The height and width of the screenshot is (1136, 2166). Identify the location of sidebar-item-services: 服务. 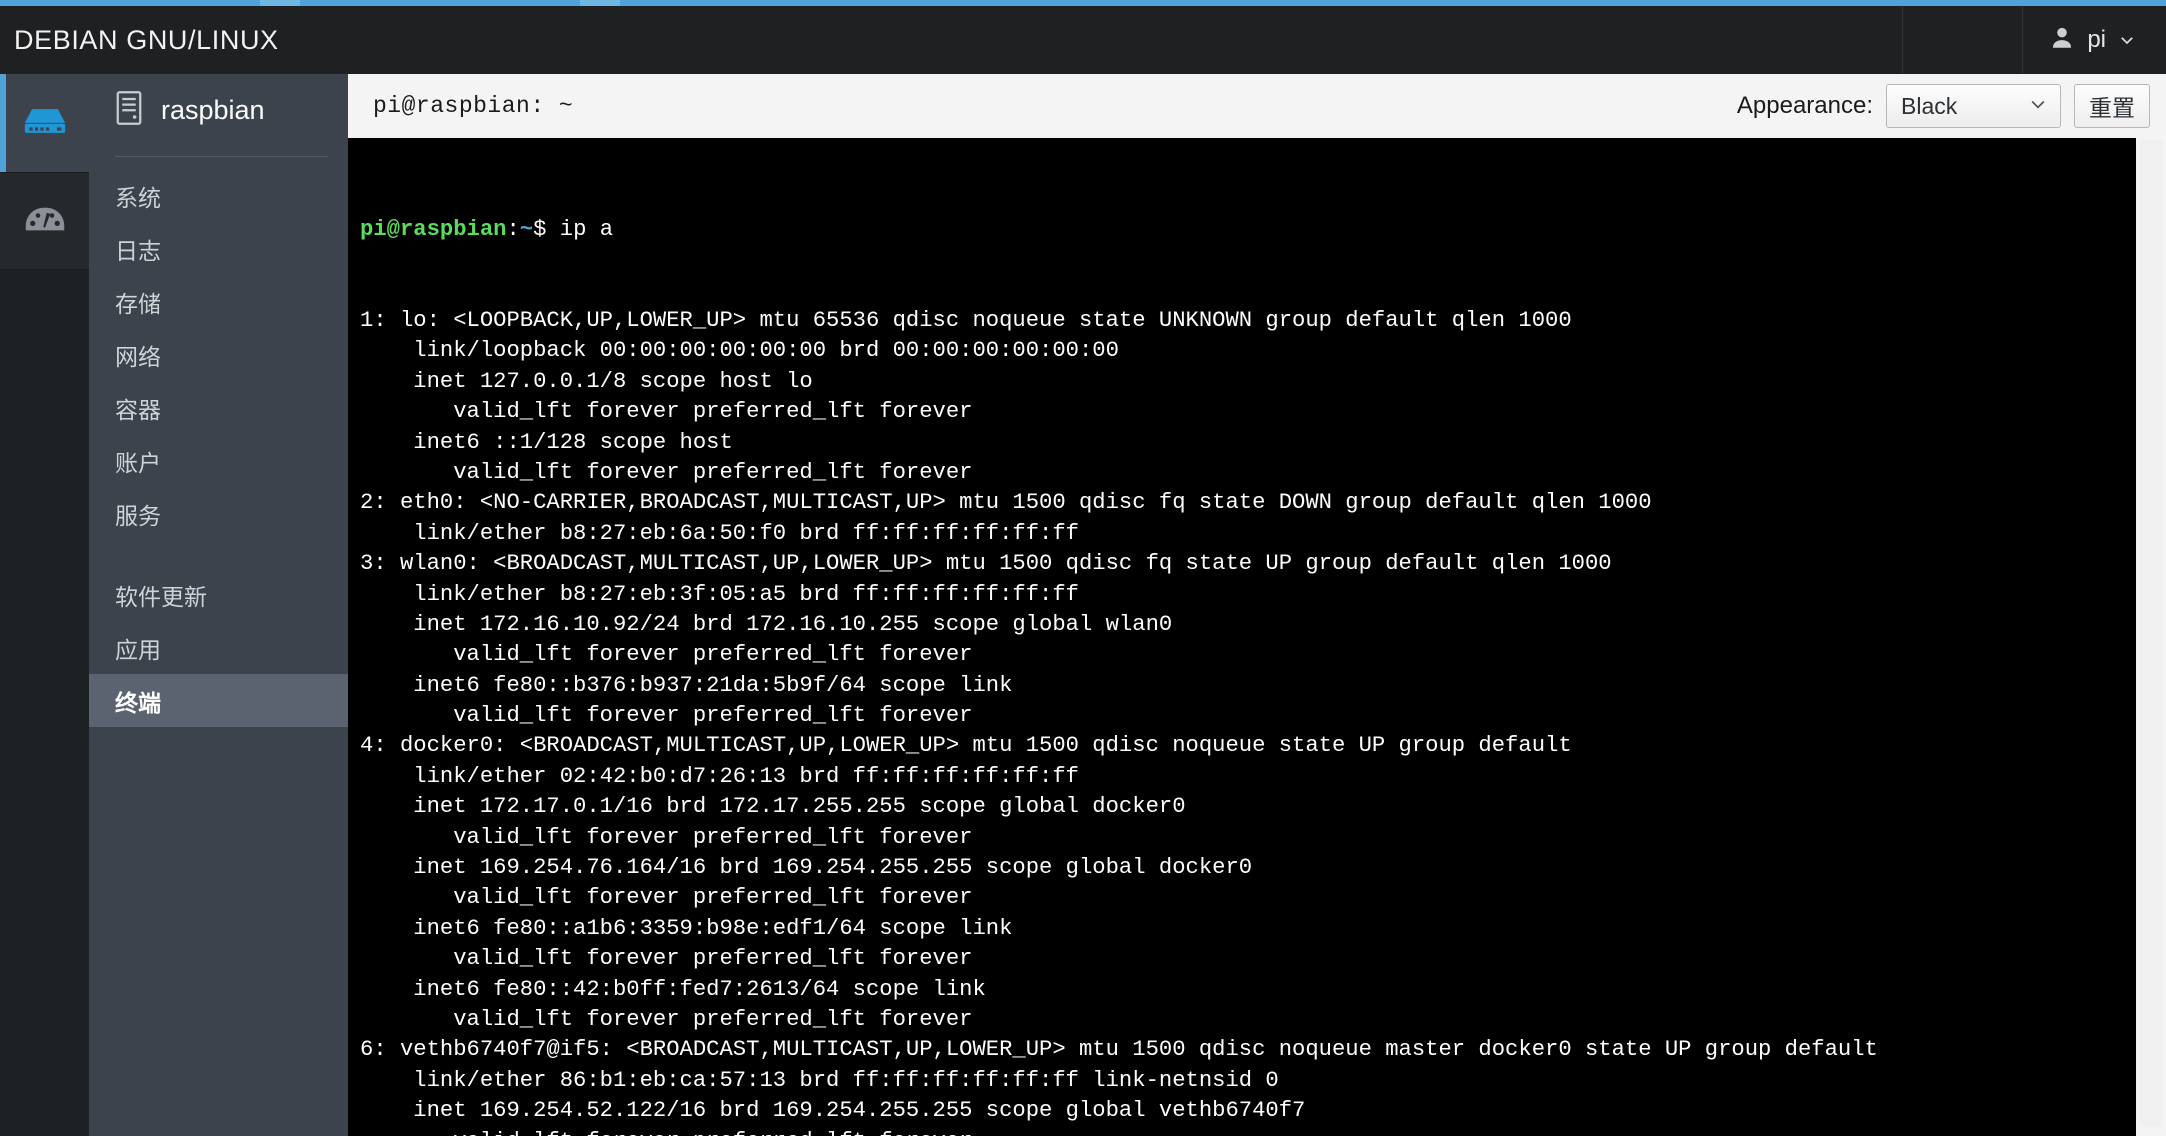
(218, 513).